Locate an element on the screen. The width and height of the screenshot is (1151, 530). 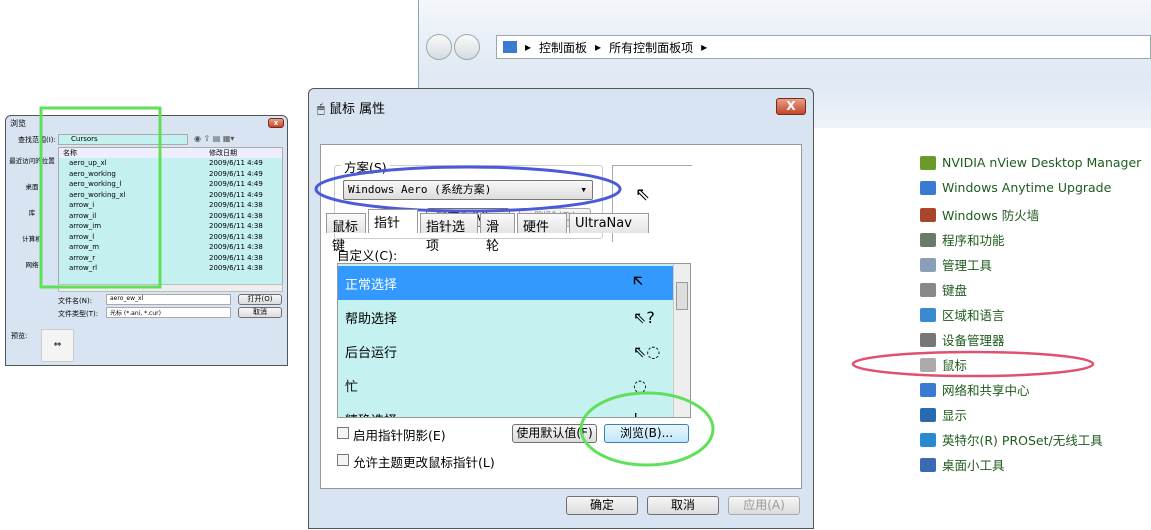
close-button: x is located at coordinates (276, 123).